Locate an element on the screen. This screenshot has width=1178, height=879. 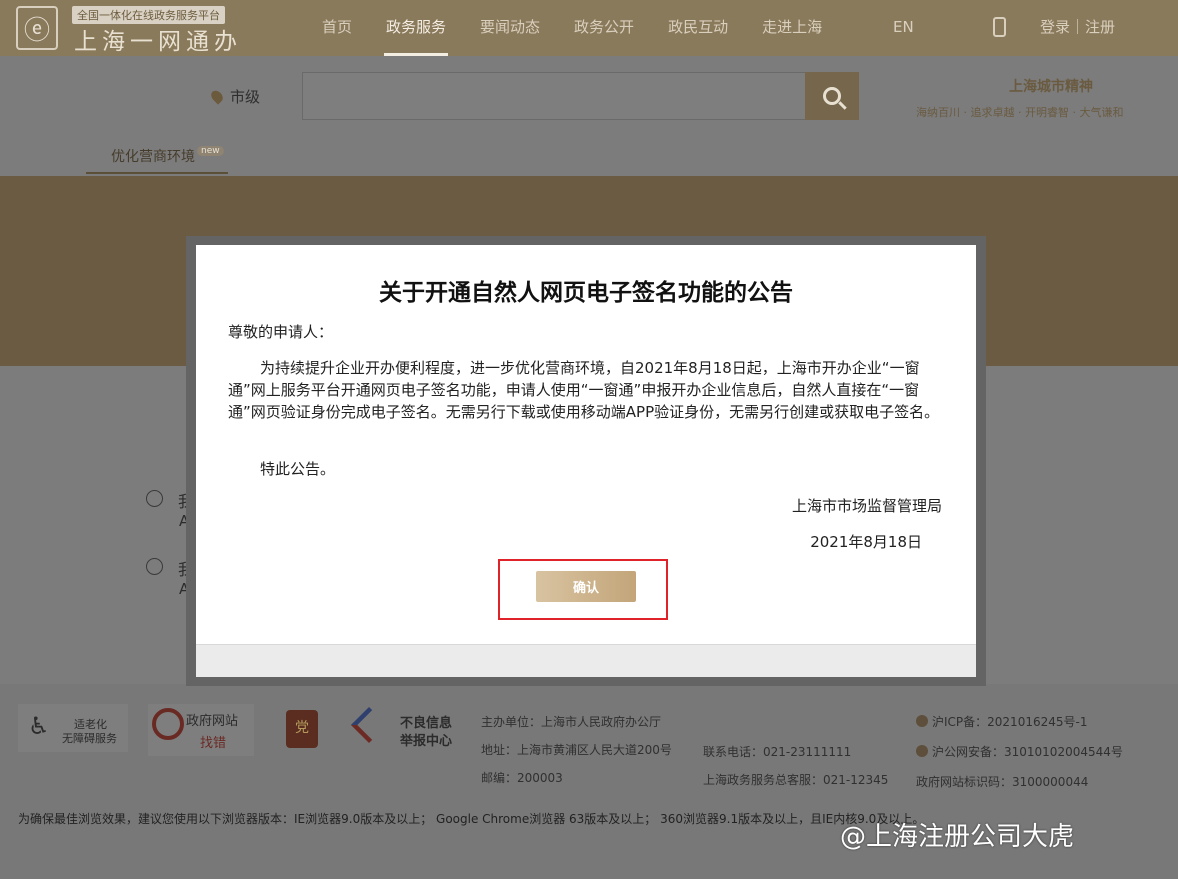
tab-business-environment: 优化营商环境 new is located at coordinates (157, 160).